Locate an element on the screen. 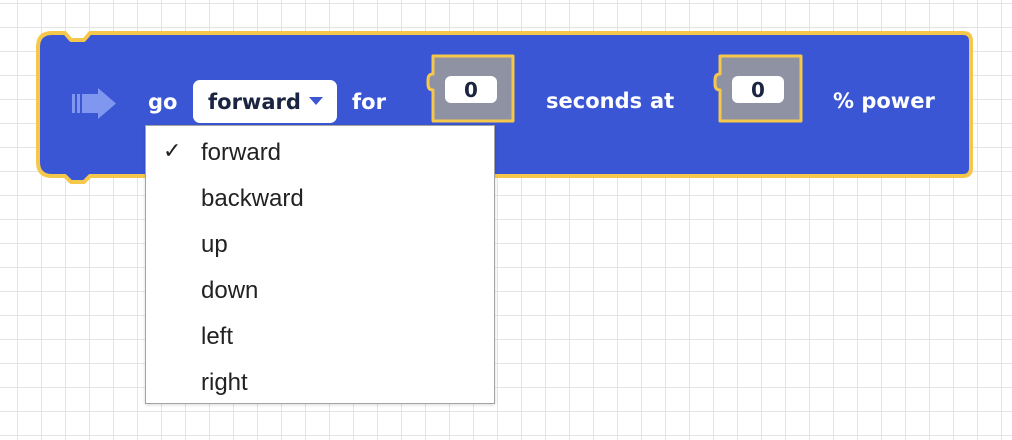 The image size is (1012, 440). menu-item-left: left is located at coordinates (320, 335).